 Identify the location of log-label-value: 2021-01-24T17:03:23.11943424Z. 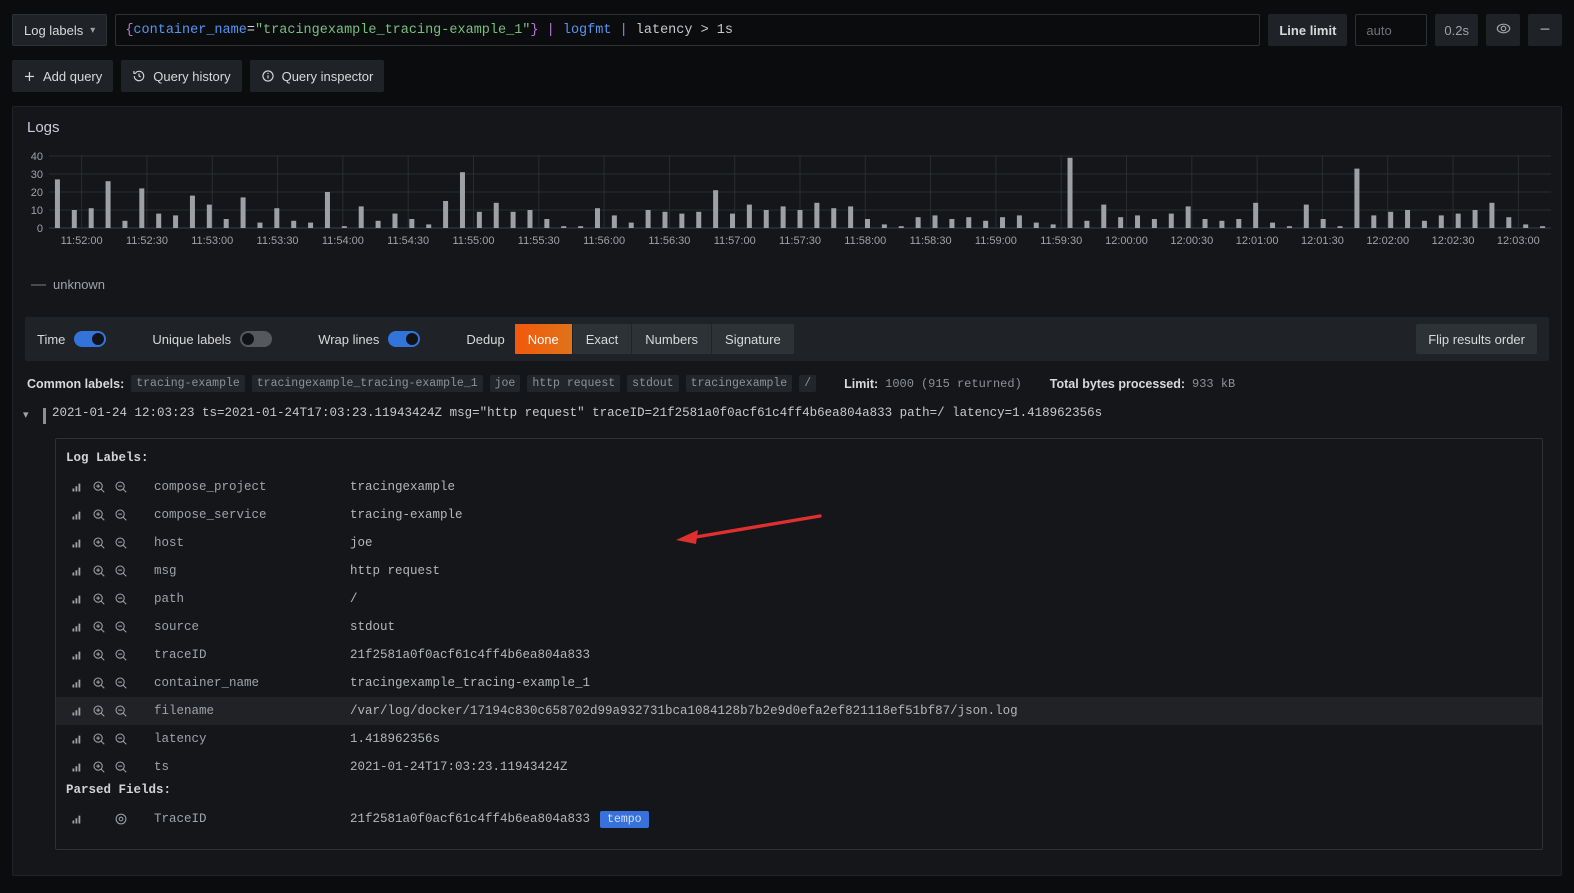
(459, 767).